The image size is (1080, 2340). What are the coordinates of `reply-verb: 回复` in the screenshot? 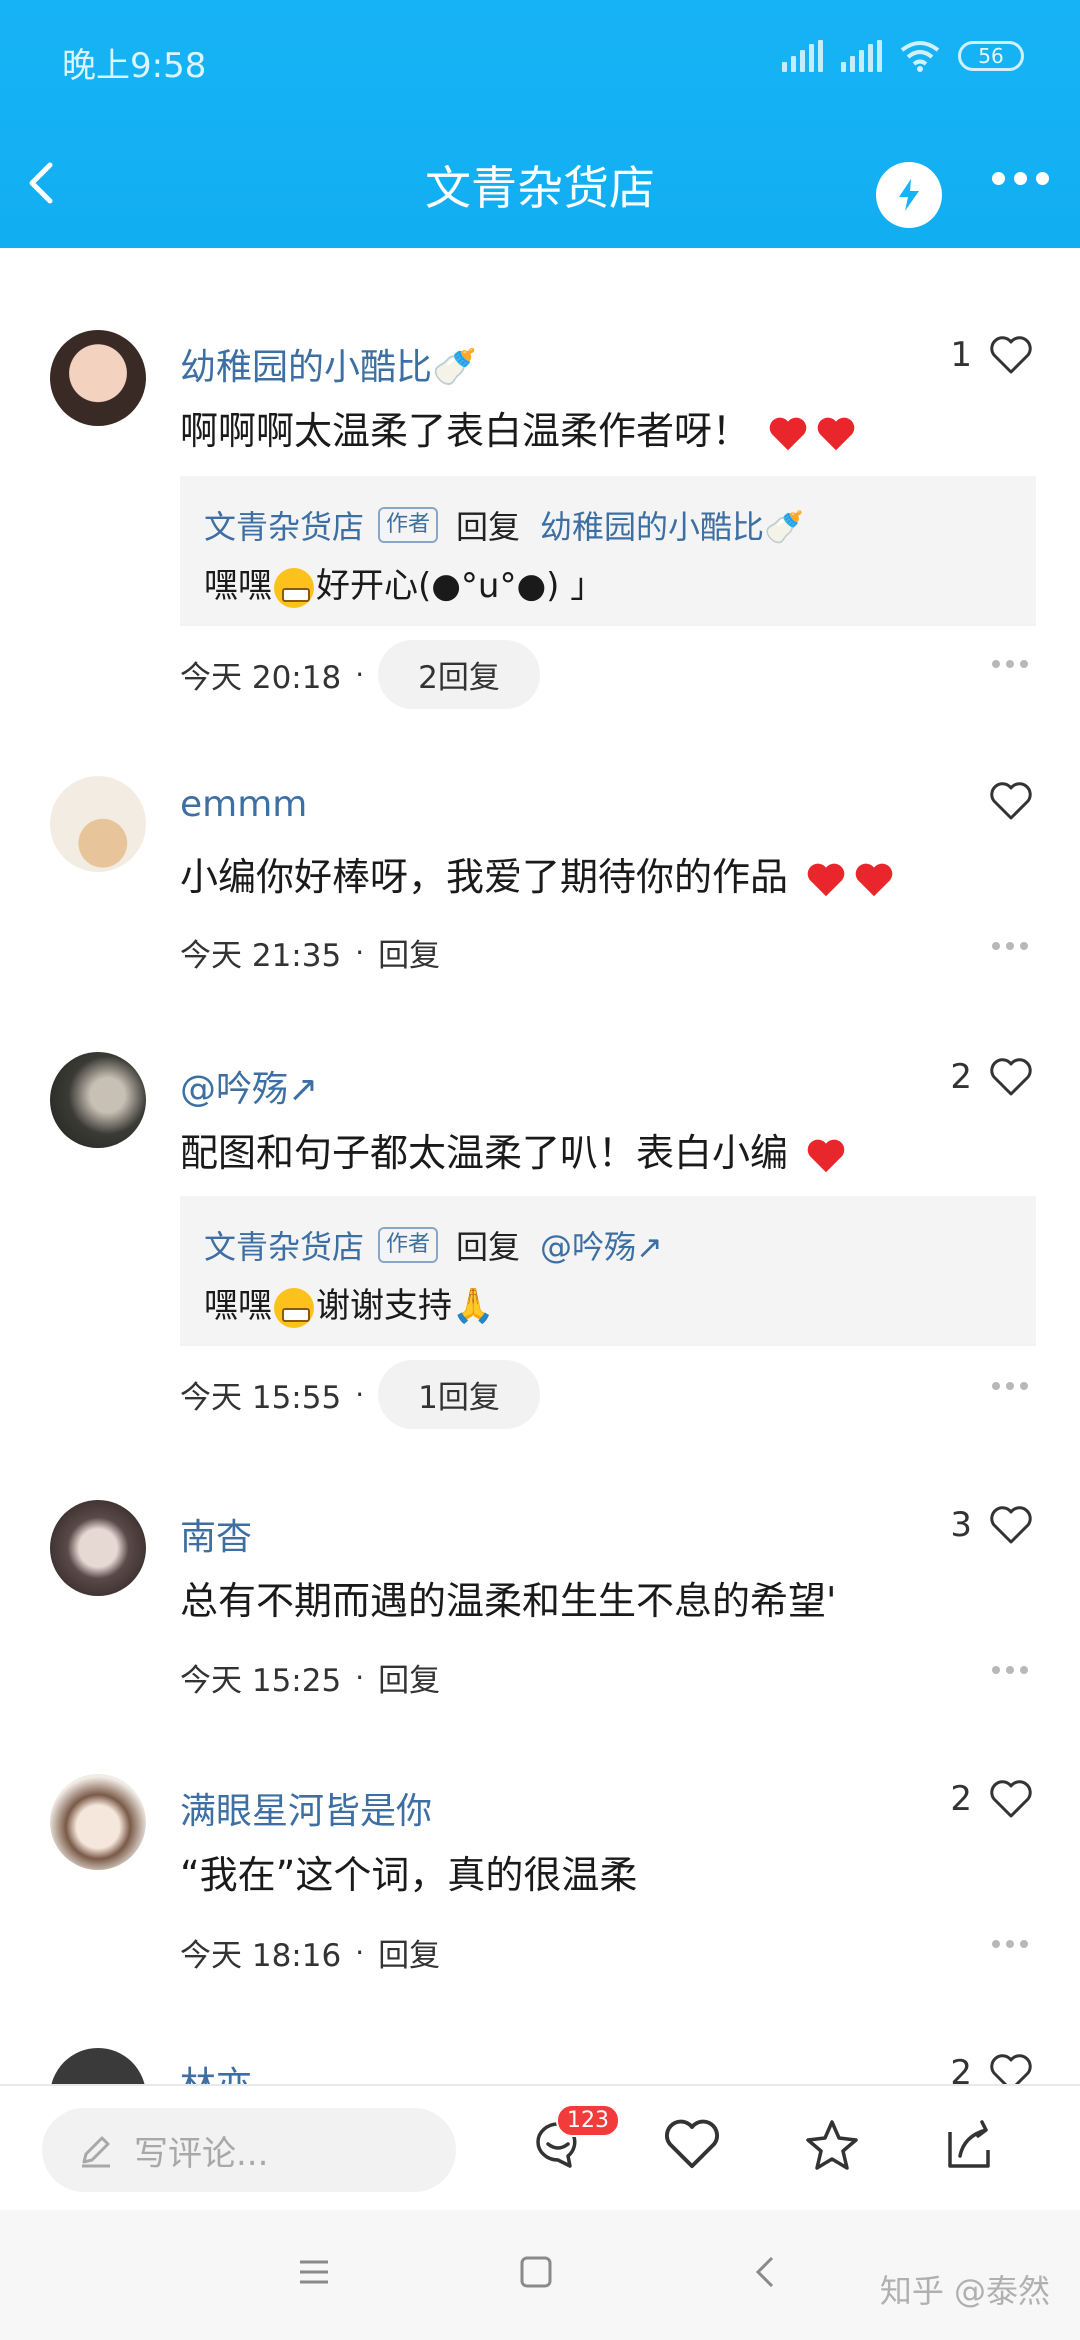 It's located at (488, 1247).